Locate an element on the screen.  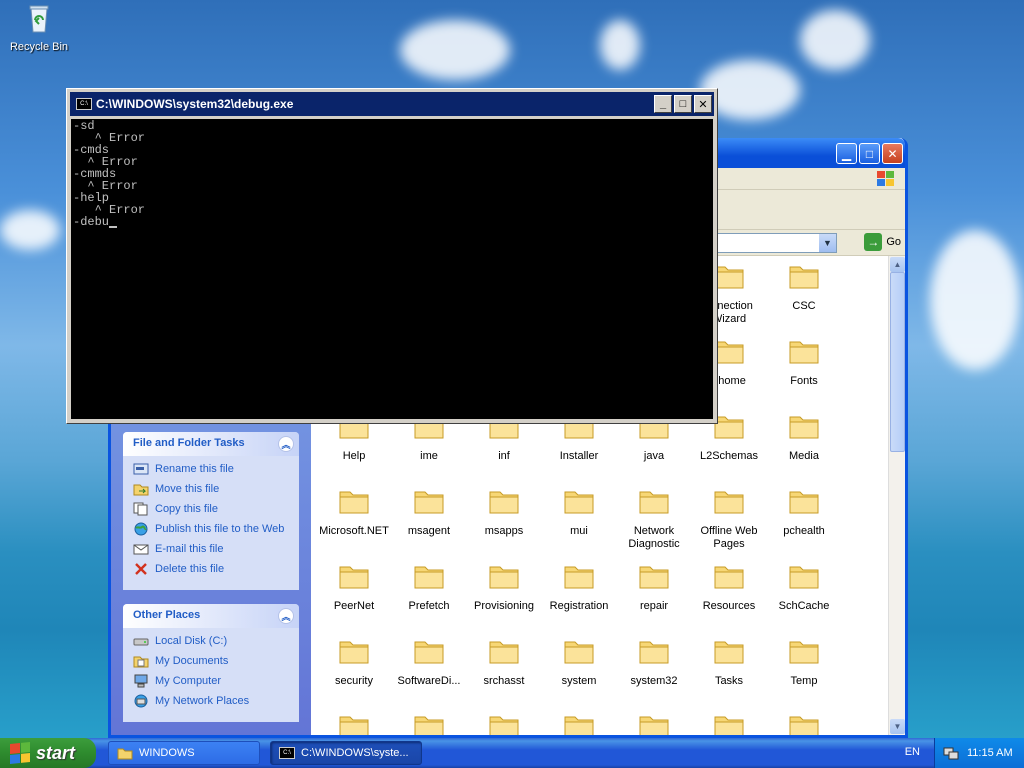
scroll-thumb is located at coordinates (897, 362).